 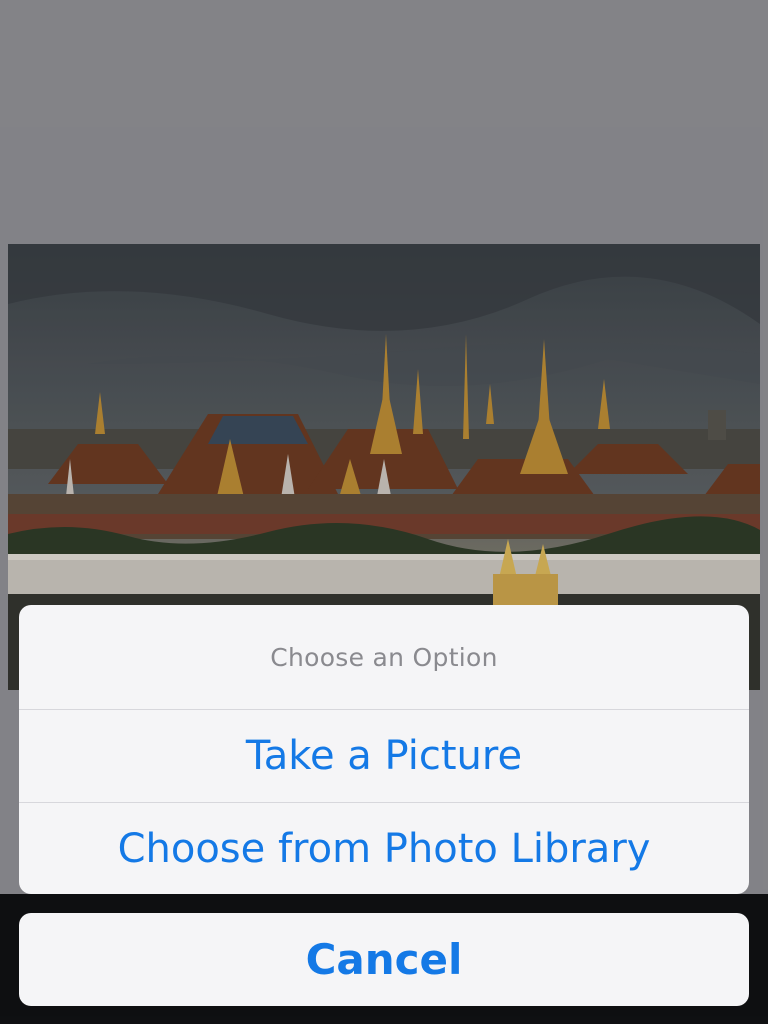 What do you see at coordinates (384, 959) in the screenshot?
I see `cancel-button: Cancel` at bounding box center [384, 959].